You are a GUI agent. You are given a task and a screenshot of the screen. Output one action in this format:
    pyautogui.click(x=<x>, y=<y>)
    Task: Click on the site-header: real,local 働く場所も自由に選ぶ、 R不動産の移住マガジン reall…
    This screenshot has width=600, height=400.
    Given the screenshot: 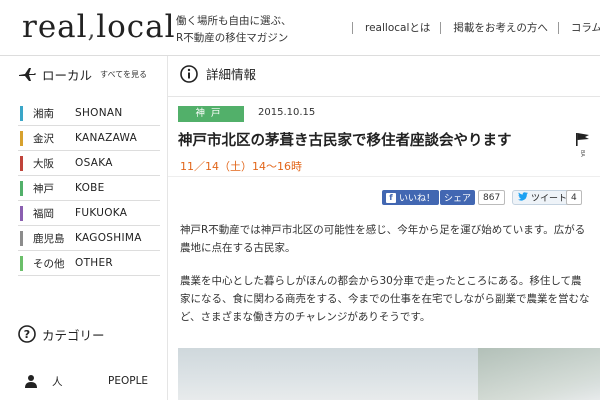 What is the action you would take?
    pyautogui.click(x=300, y=28)
    